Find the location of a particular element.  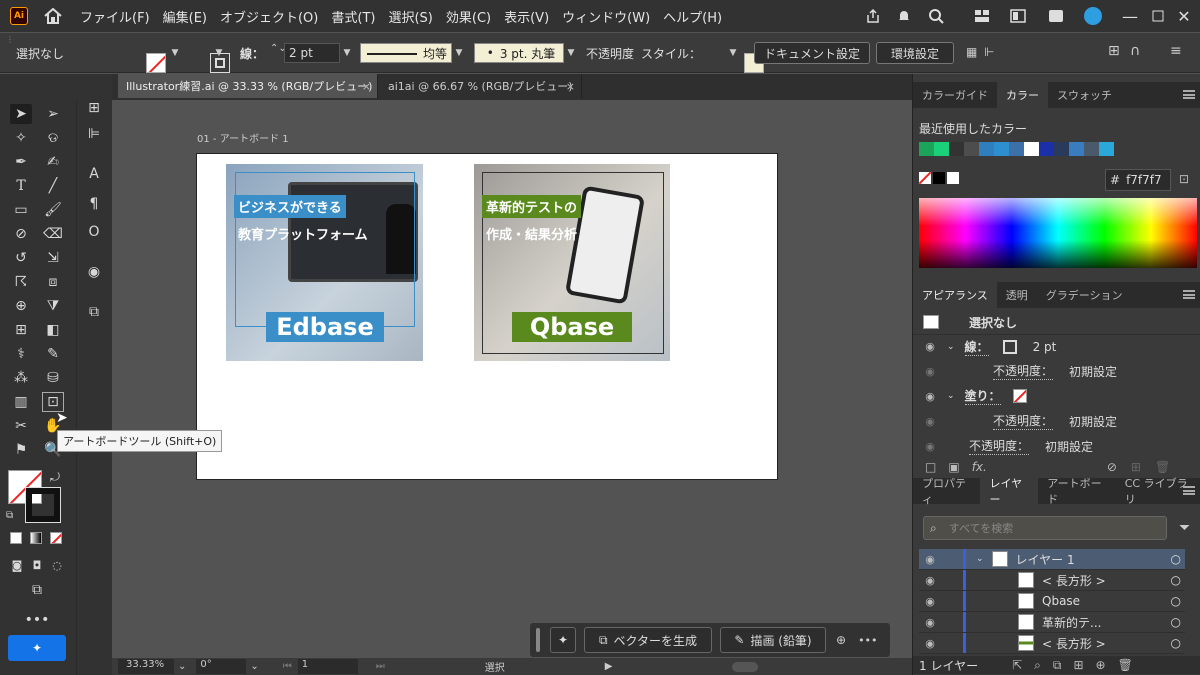

magic-wand-icon: ✧ is located at coordinates (21, 138).